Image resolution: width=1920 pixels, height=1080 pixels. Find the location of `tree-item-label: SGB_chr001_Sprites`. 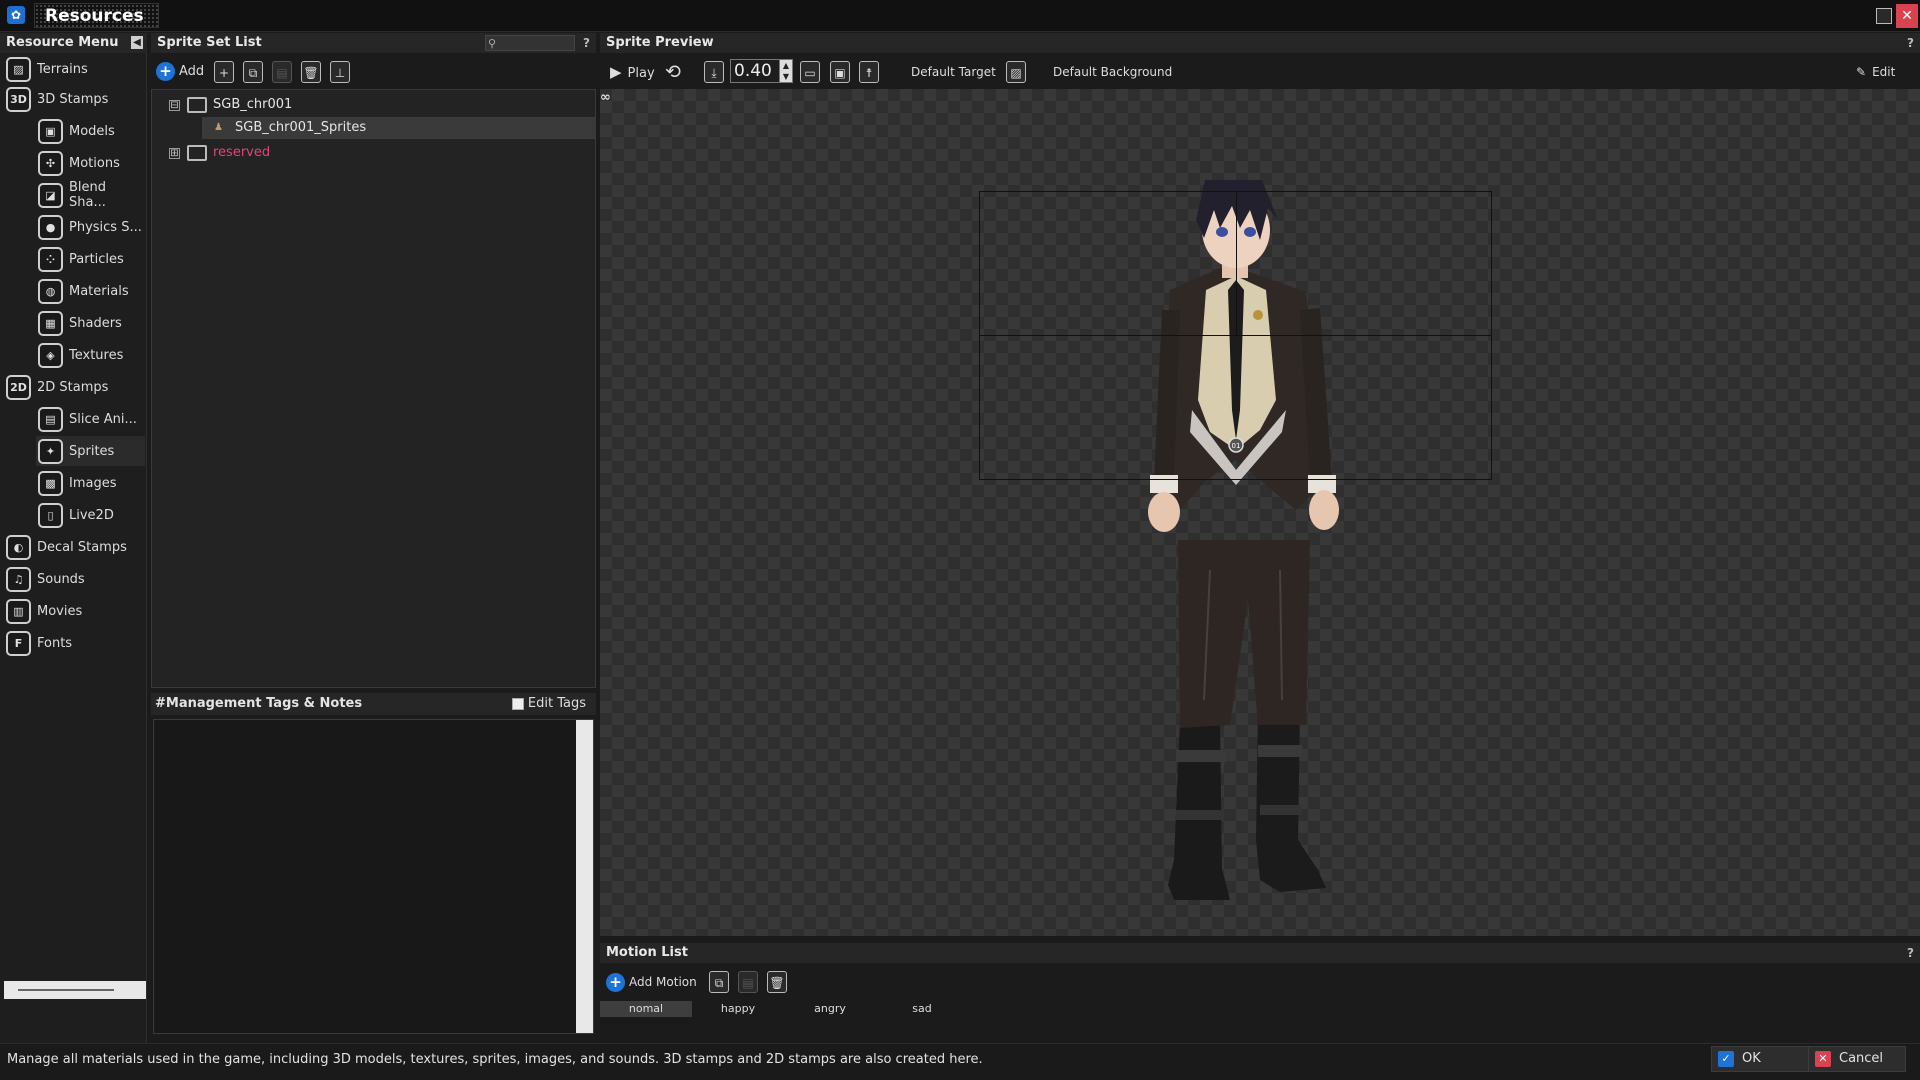

tree-item-label: SGB_chr001_Sprites is located at coordinates (301, 127).